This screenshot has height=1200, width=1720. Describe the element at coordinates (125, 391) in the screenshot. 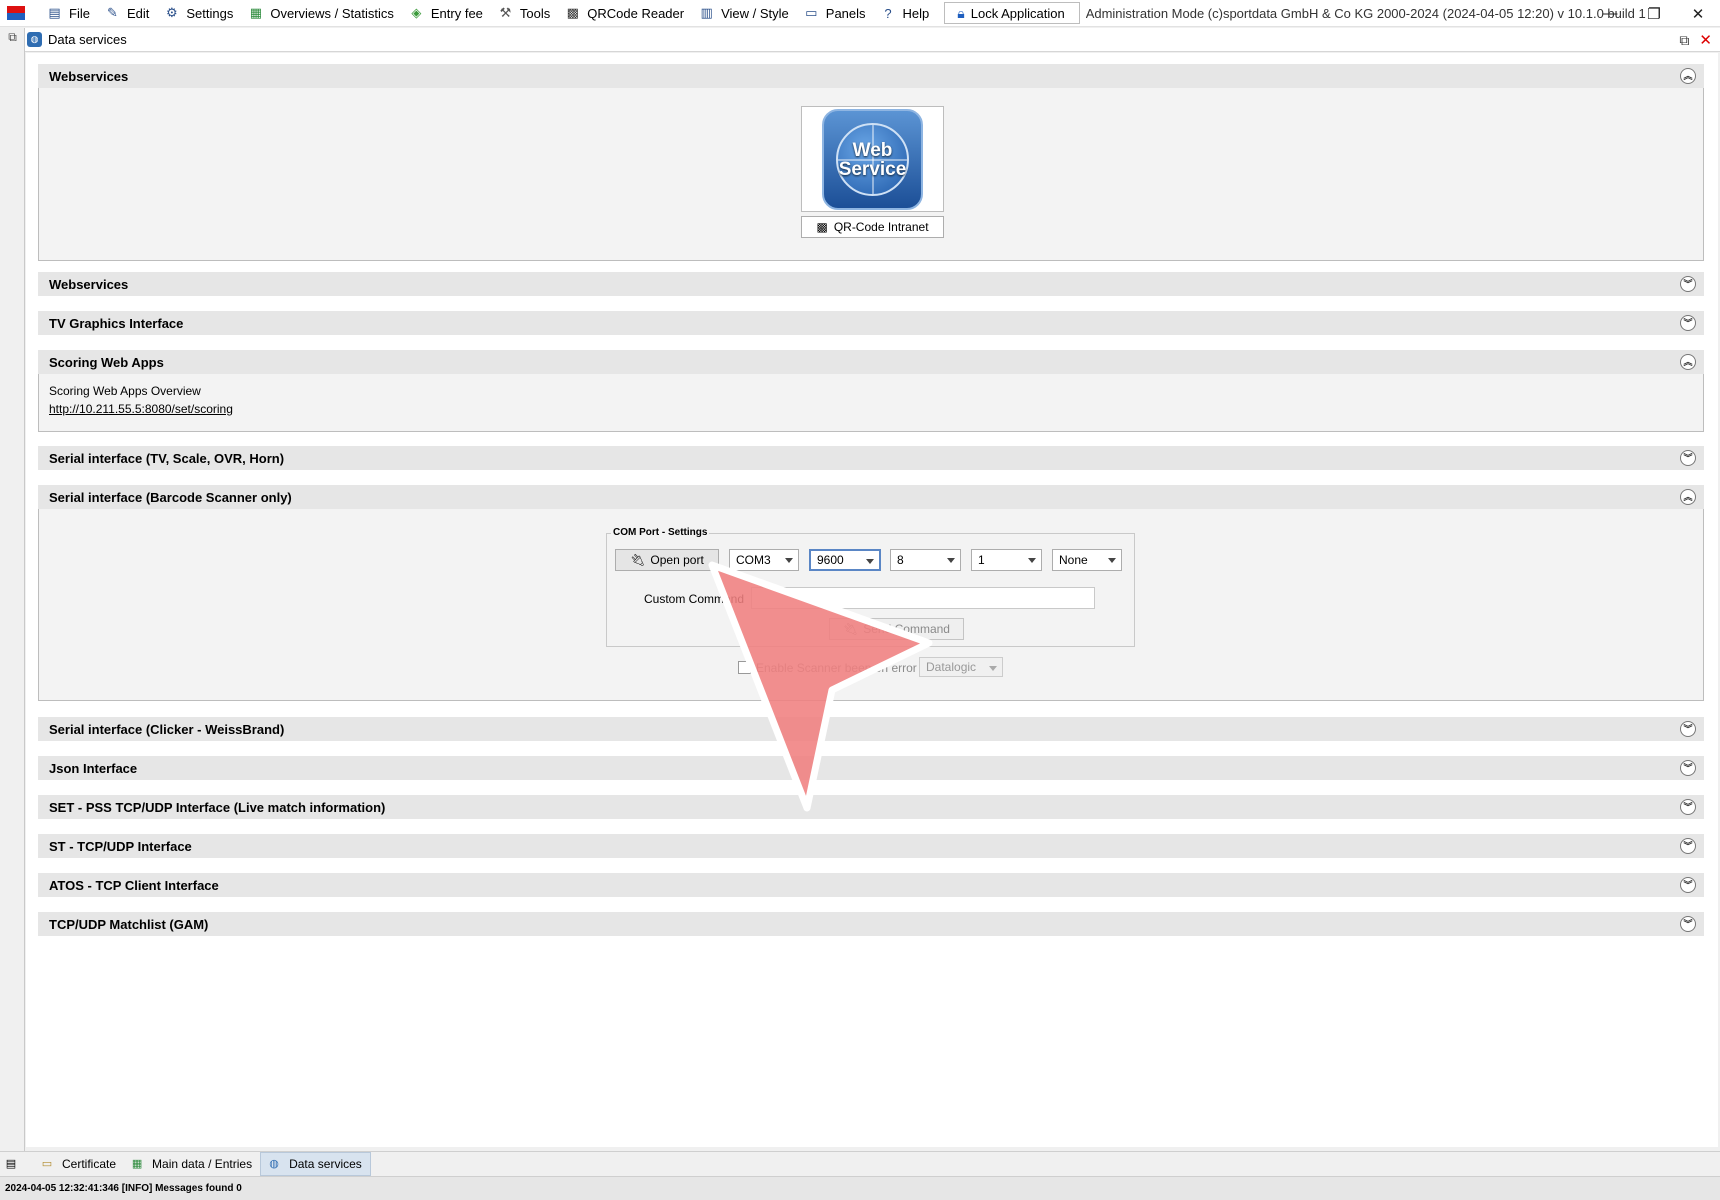

I see `scoring-overview-label: Scoring Web Apps Overview` at that location.